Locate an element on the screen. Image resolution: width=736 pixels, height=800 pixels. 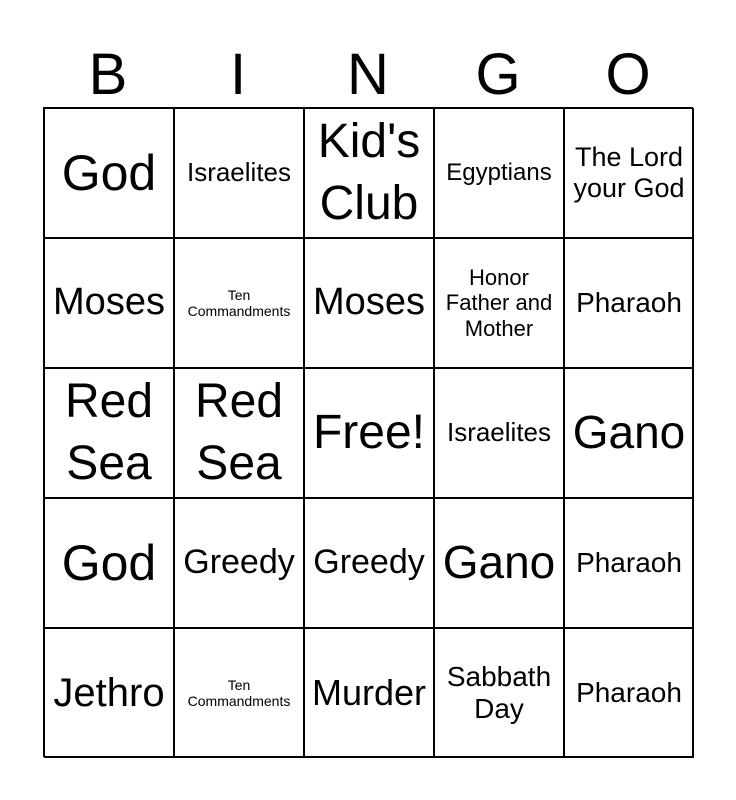
bingo-cell: Free! is located at coordinates (369, 433).